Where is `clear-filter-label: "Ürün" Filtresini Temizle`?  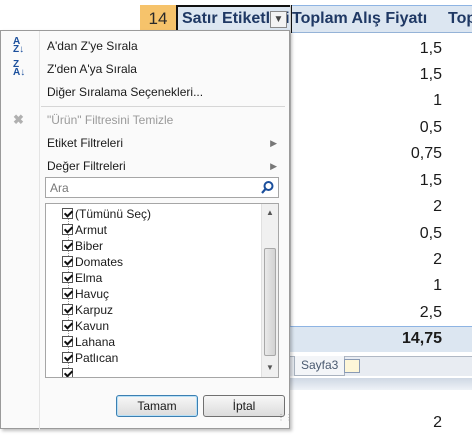
clear-filter-label: "Ürün" Filtresini Temizle is located at coordinates (110, 120).